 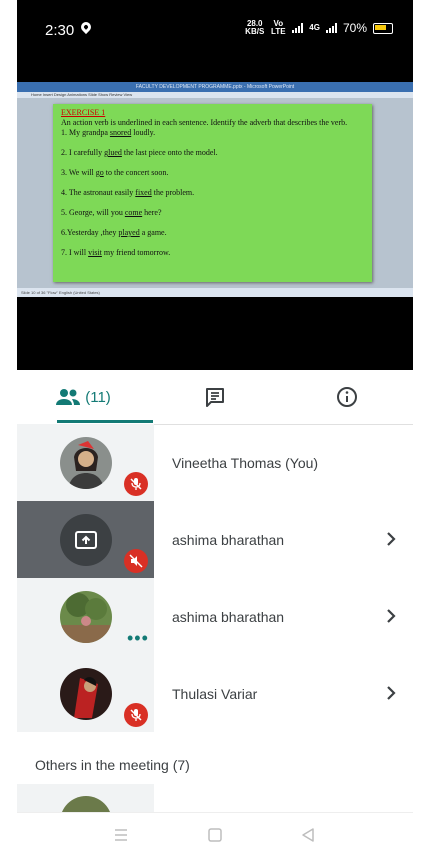 I want to click on volte-indicator: Vo LTE, so click(x=278, y=27).